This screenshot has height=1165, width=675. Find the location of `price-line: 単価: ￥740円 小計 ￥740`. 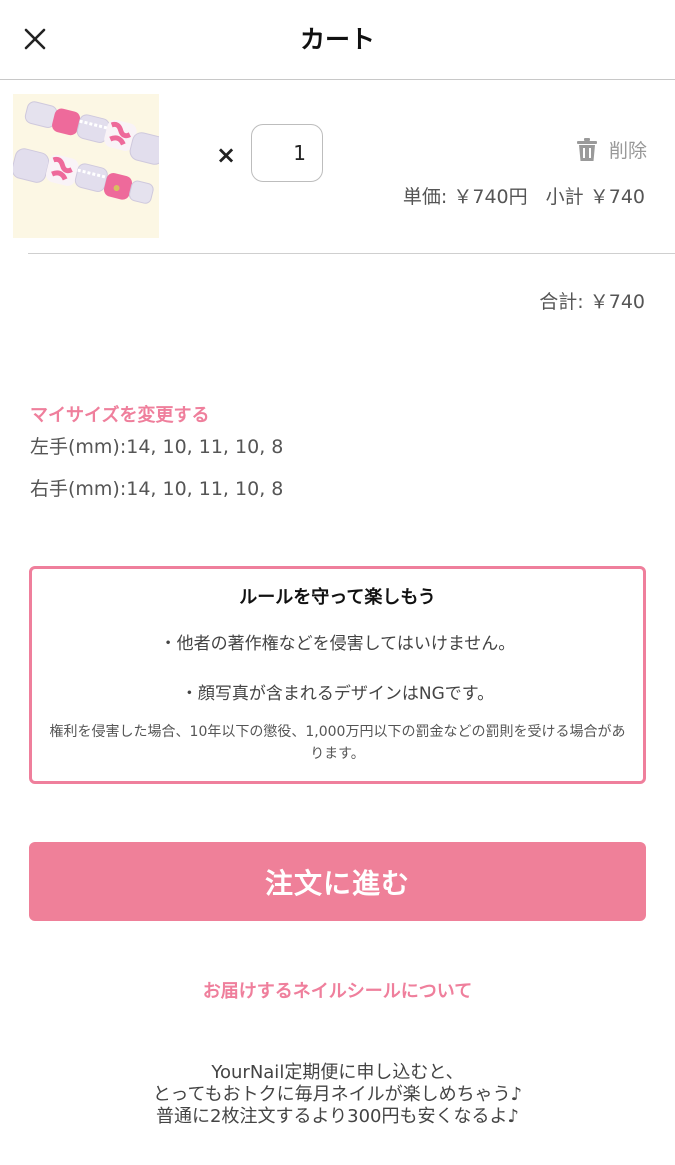

price-line: 単価: ￥740円 小計 ￥740 is located at coordinates (524, 195).